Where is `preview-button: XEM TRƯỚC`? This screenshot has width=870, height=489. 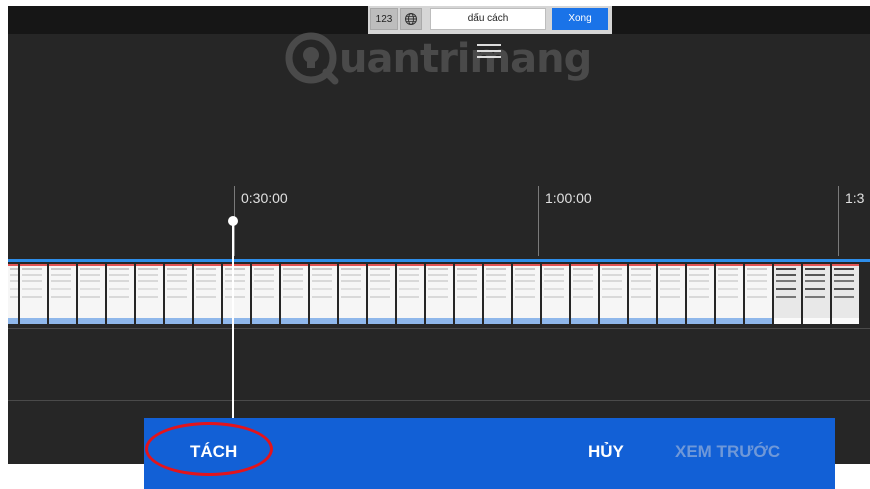
preview-button: XEM TRƯỚC is located at coordinates (727, 452).